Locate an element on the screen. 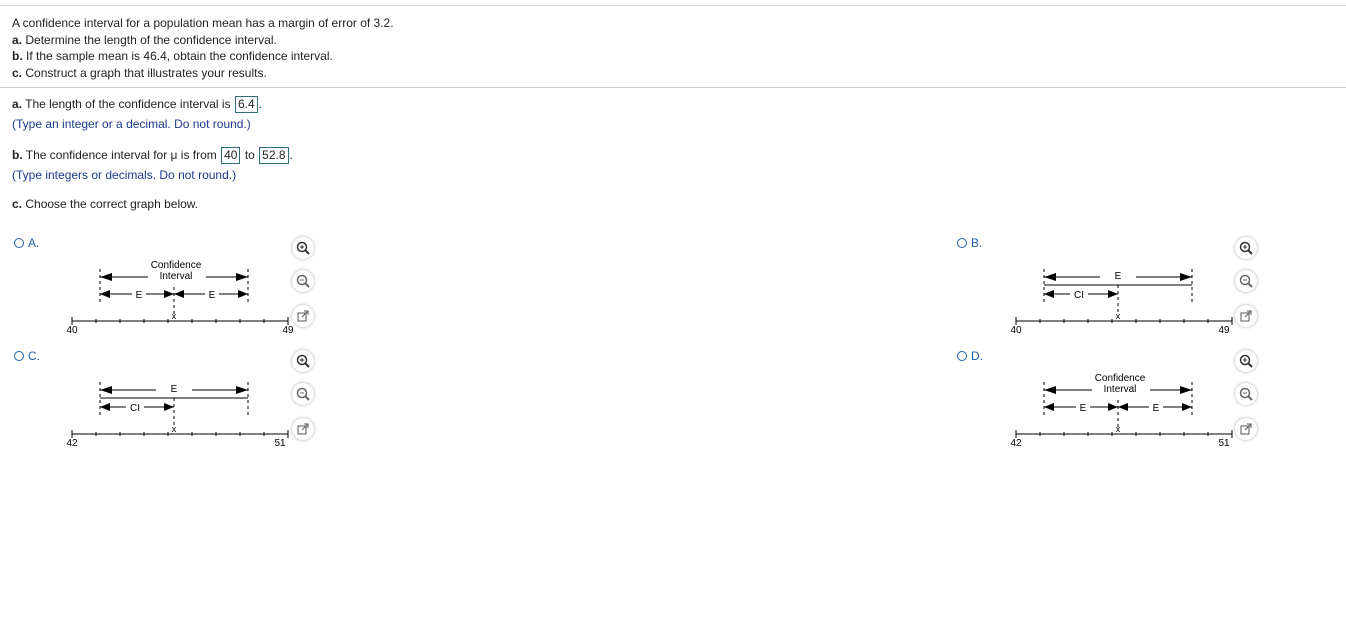 Image resolution: width=1346 pixels, height=640 pixels. graph-a-xbar: x is located at coordinates (174, 316).